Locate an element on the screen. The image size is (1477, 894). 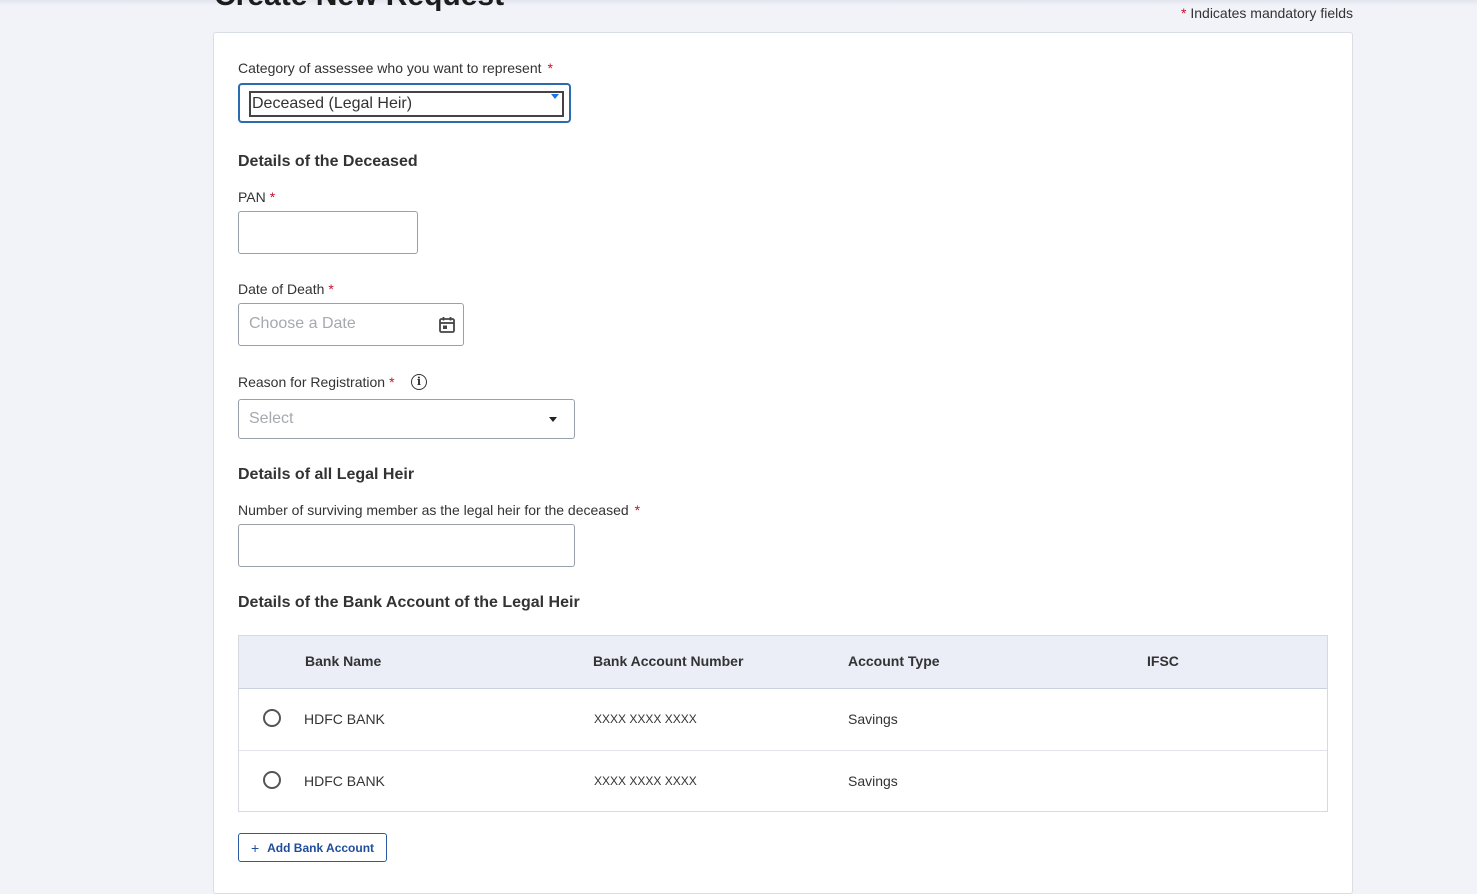
plus-icon: + is located at coordinates (255, 847).